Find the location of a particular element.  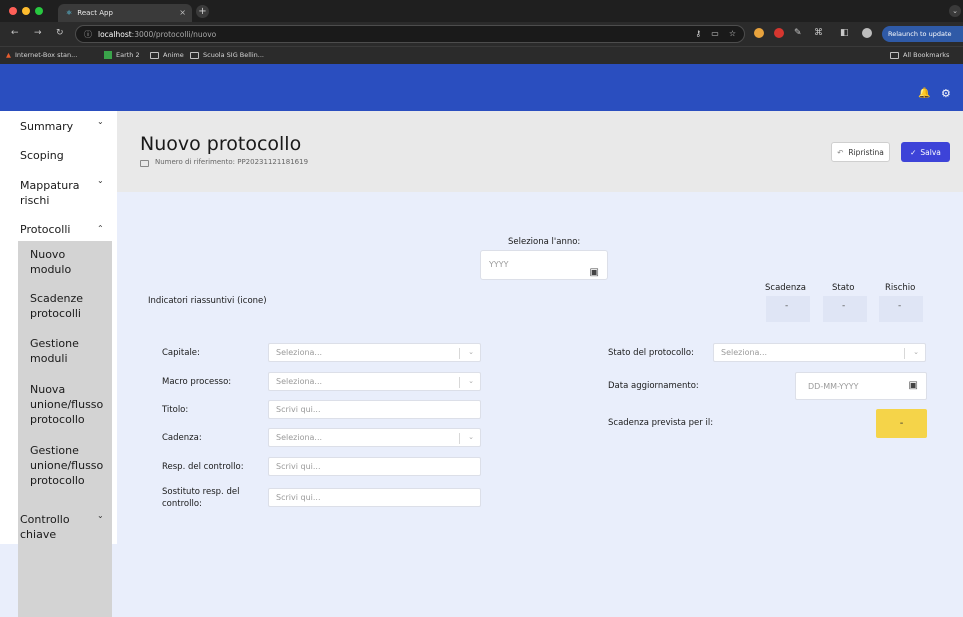

tab-react-app: ⚛ React App × is located at coordinates (125, 13).